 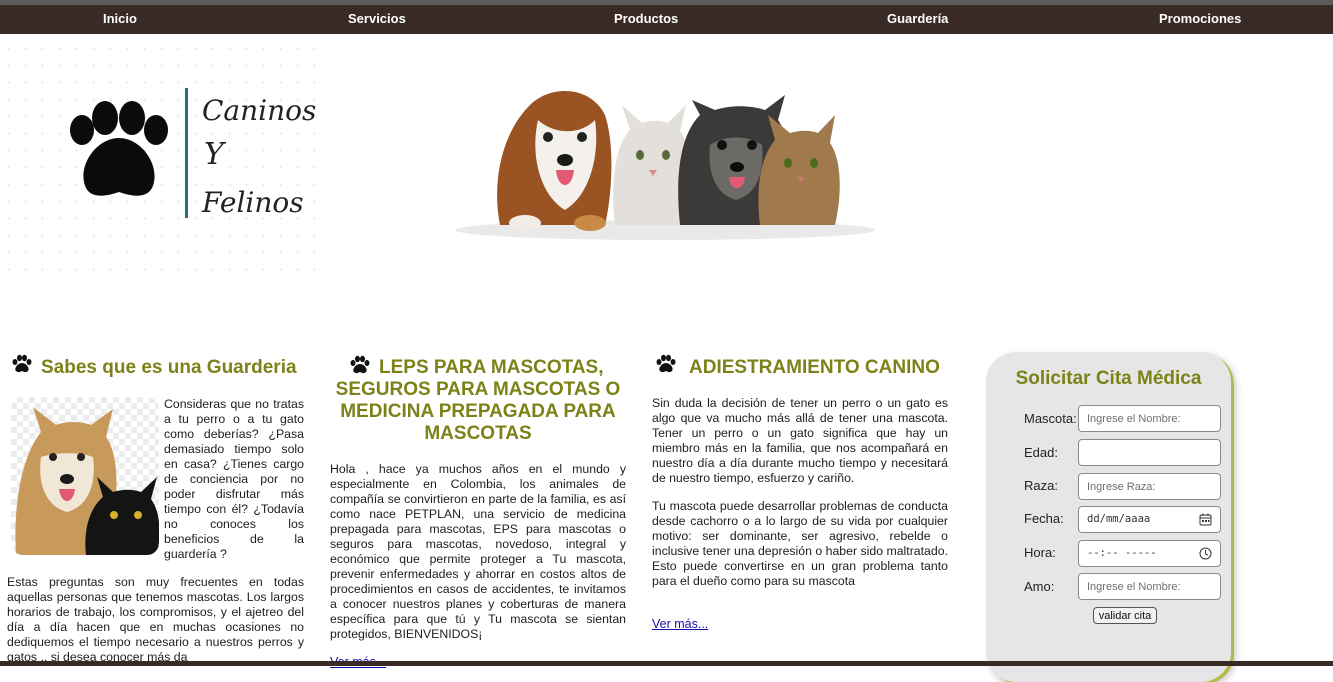 I want to click on label-edad: Edad:, so click(x=1041, y=452).